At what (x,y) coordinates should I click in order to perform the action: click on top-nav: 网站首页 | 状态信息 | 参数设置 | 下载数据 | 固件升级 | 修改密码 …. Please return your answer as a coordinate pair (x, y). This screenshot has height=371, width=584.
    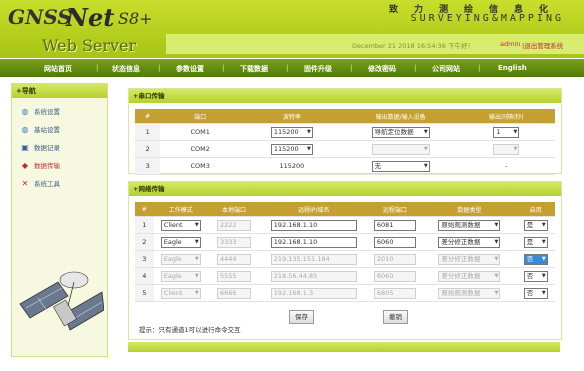
    Looking at the image, I should click on (292, 68).